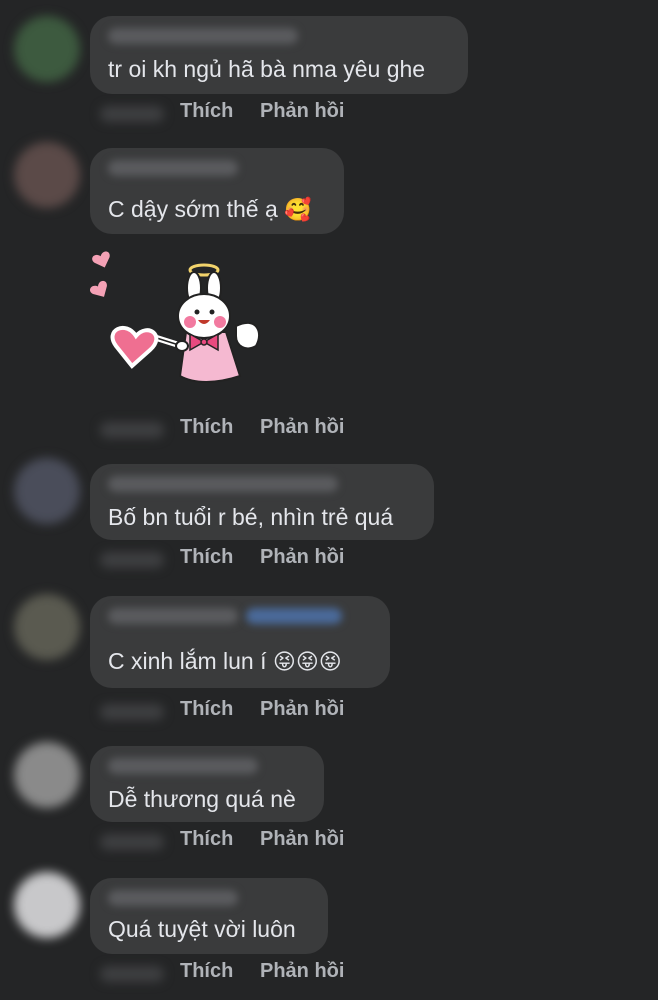 The height and width of the screenshot is (1000, 658). What do you see at coordinates (267, 69) in the screenshot?
I see `comment-text: tr oi kh ngủ hã bà nma yêu ghe` at bounding box center [267, 69].